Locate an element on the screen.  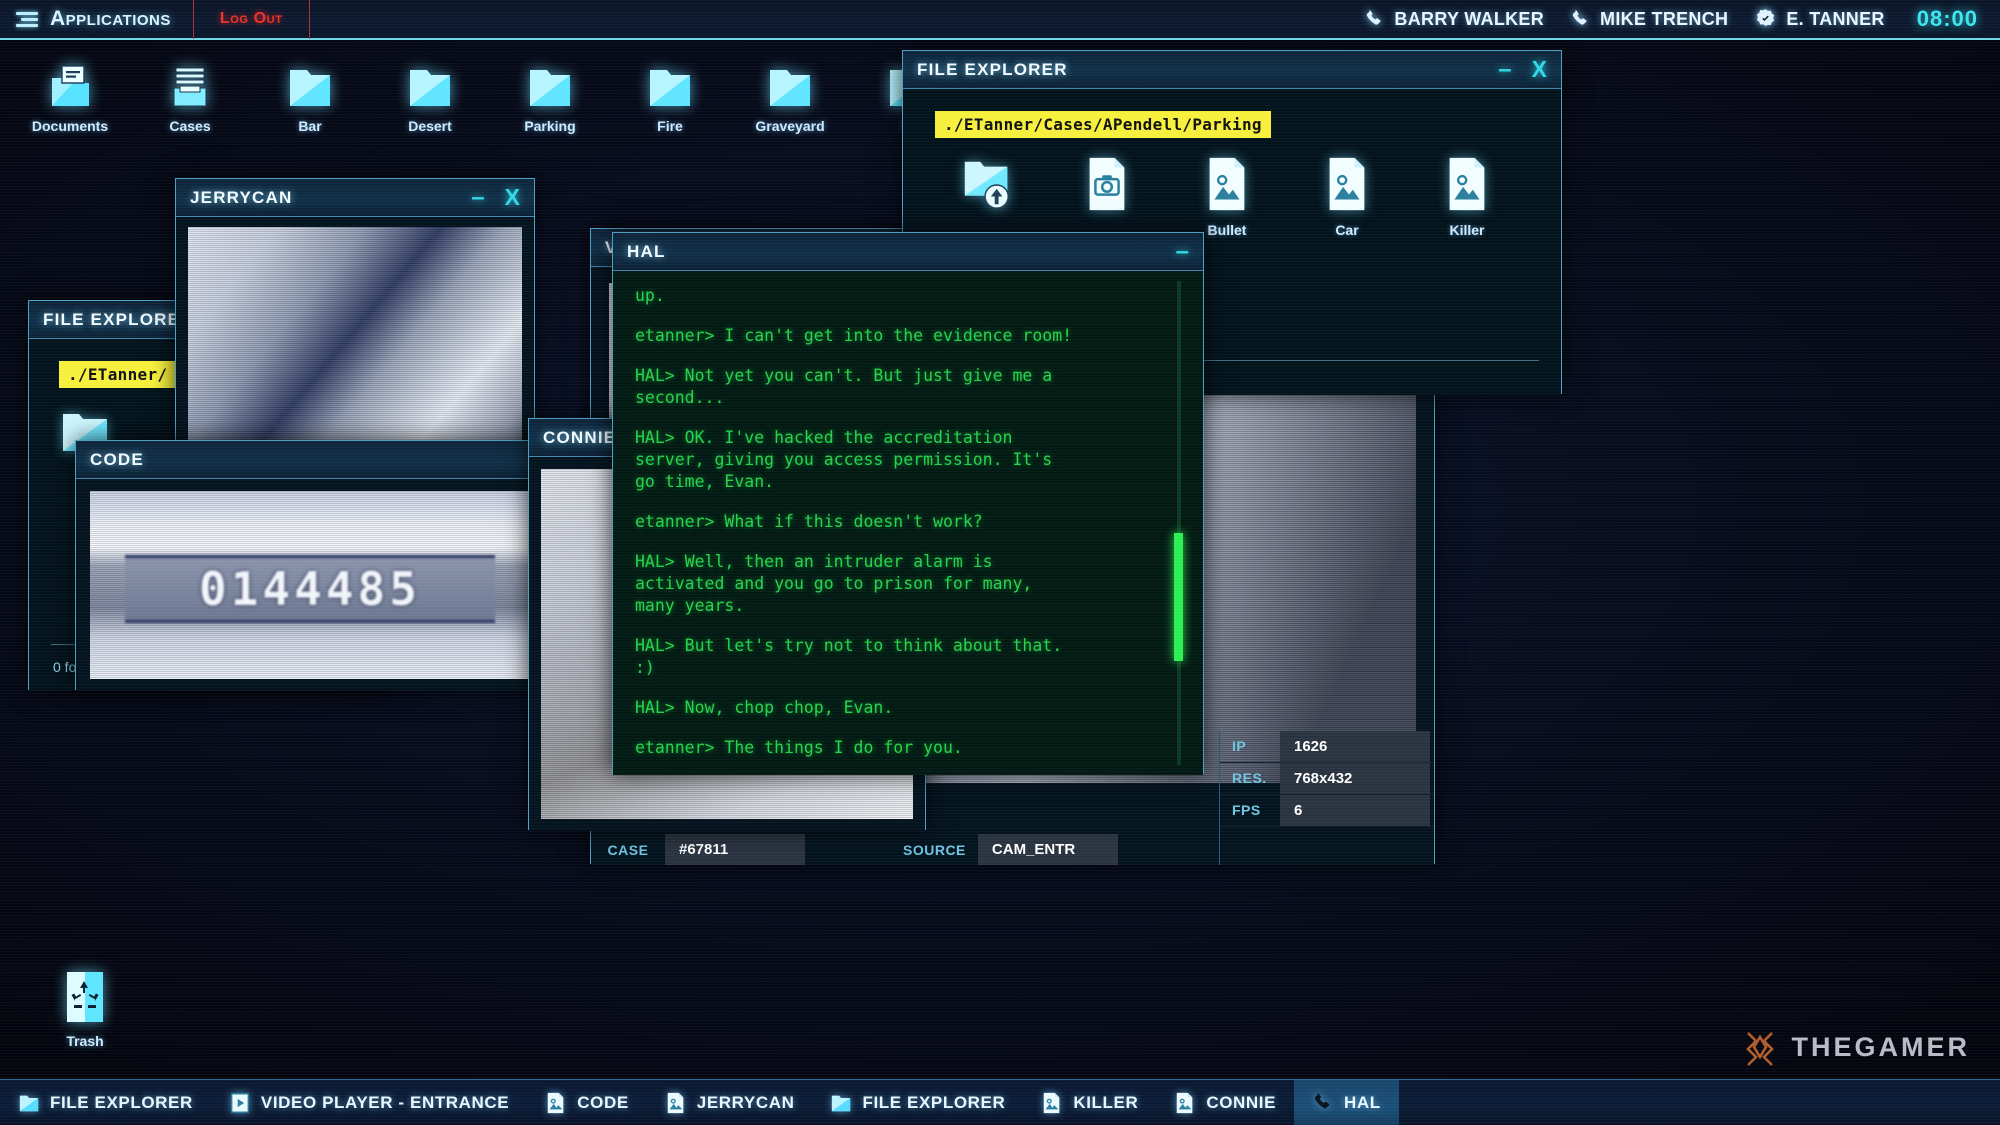
watermark: THEGAMER is located at coordinates (1855, 1047).